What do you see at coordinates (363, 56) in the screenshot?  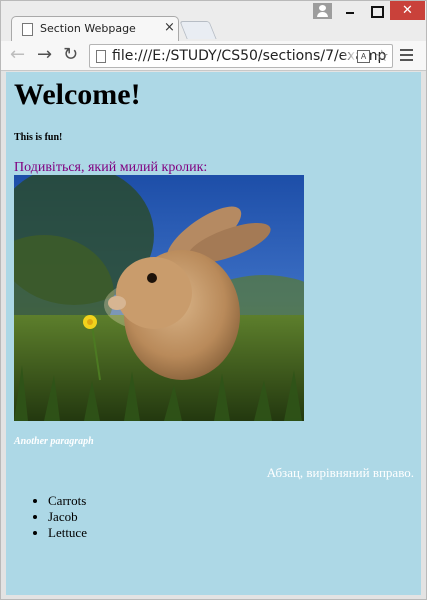 I see `translate-icon: A` at bounding box center [363, 56].